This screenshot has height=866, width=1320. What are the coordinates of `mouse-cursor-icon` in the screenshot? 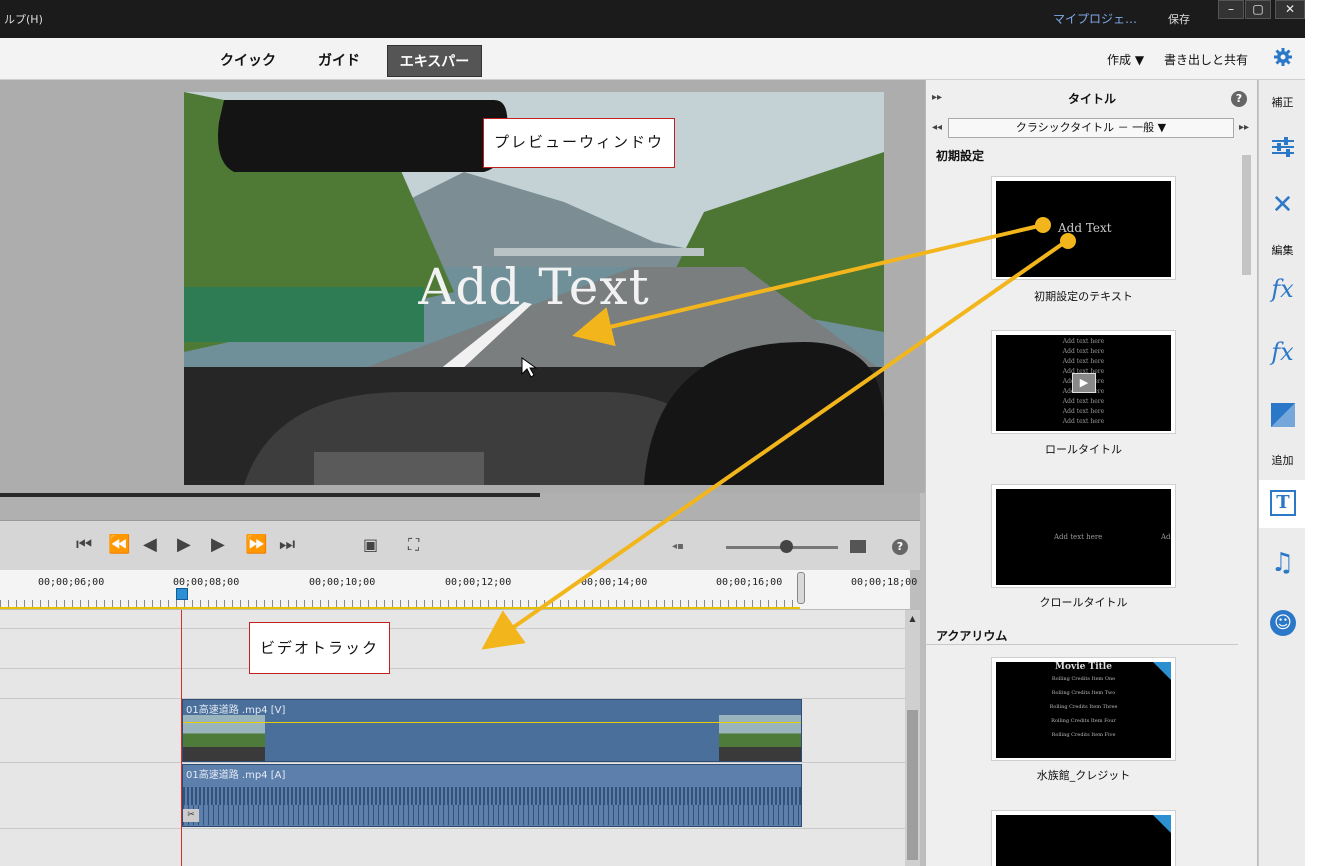 It's located at (529, 367).